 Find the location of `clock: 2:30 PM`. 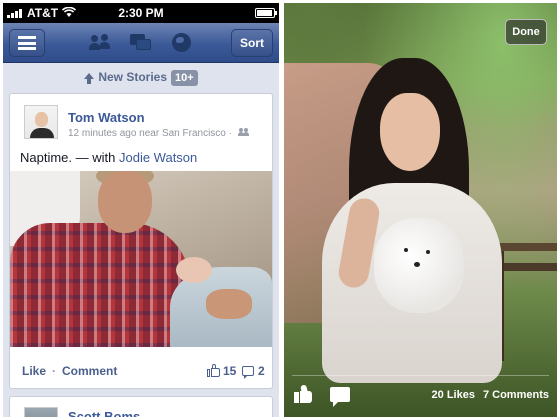

clock: 2:30 PM is located at coordinates (141, 13).